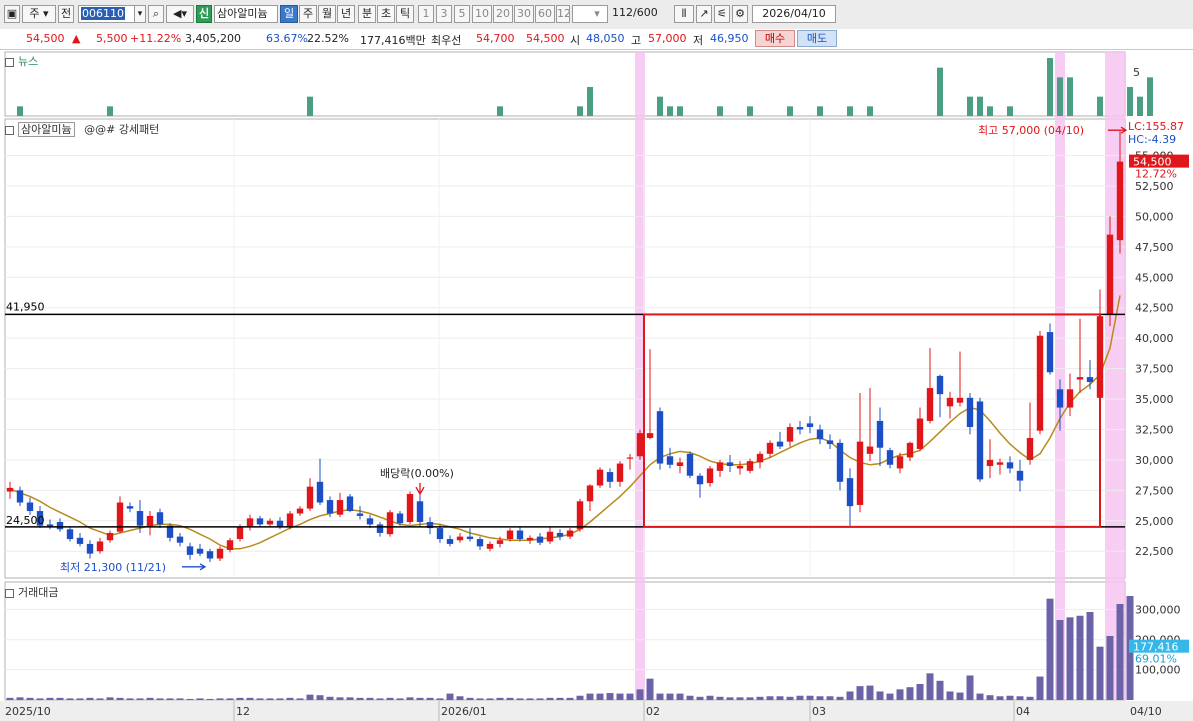 The width and height of the screenshot is (1193, 721). What do you see at coordinates (1154, 308) in the screenshot?
I see `price-tick-label: 42,500` at bounding box center [1154, 308].